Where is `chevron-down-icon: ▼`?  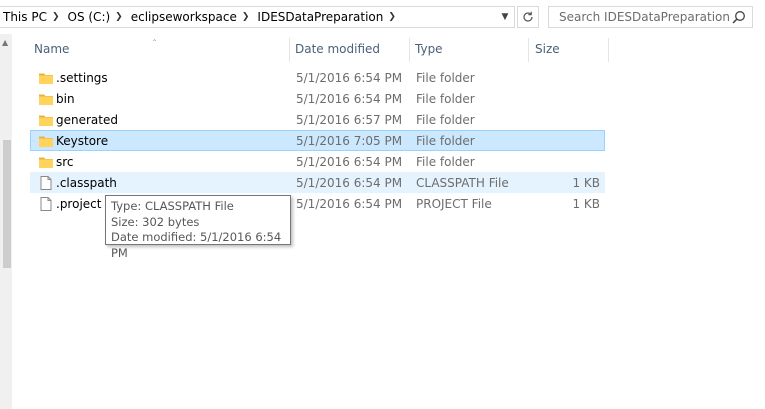 chevron-down-icon: ▼ is located at coordinates (505, 17).